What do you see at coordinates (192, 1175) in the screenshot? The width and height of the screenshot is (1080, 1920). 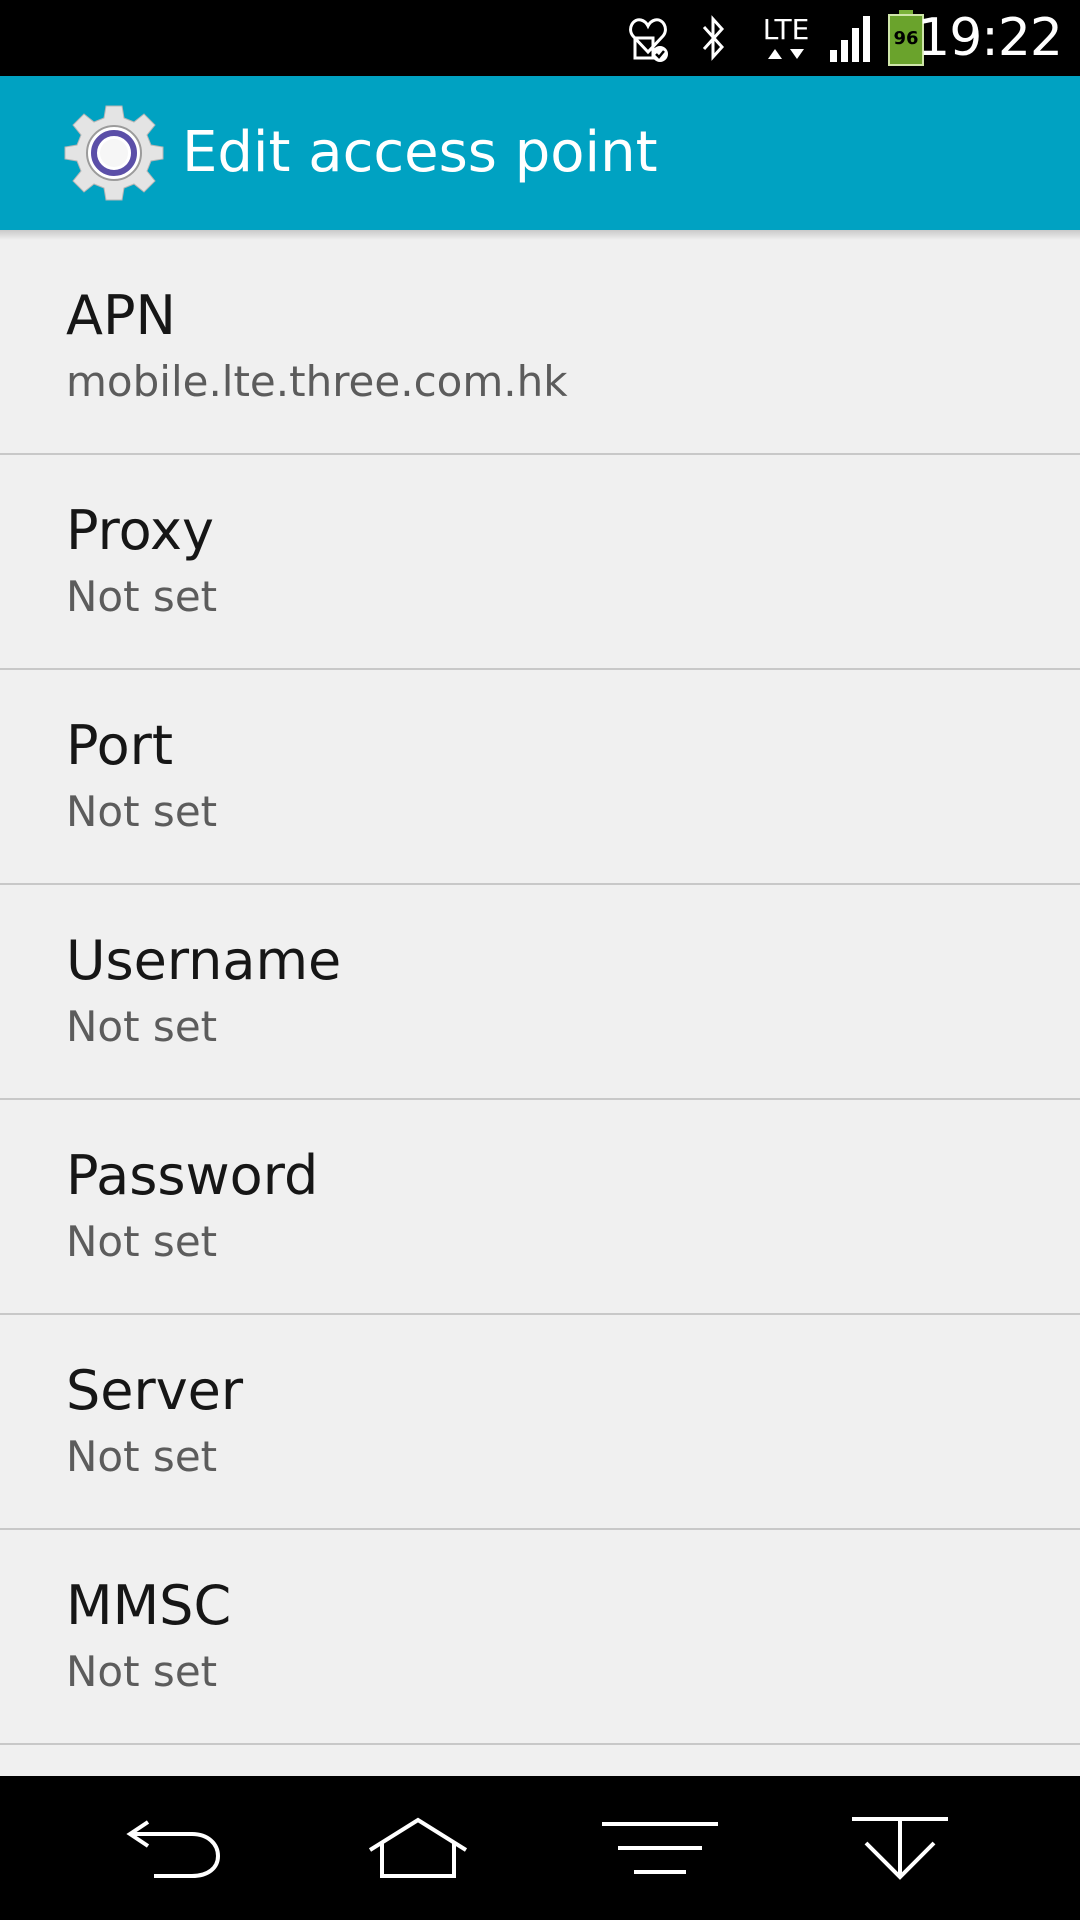 I see `setting-label: Password` at bounding box center [192, 1175].